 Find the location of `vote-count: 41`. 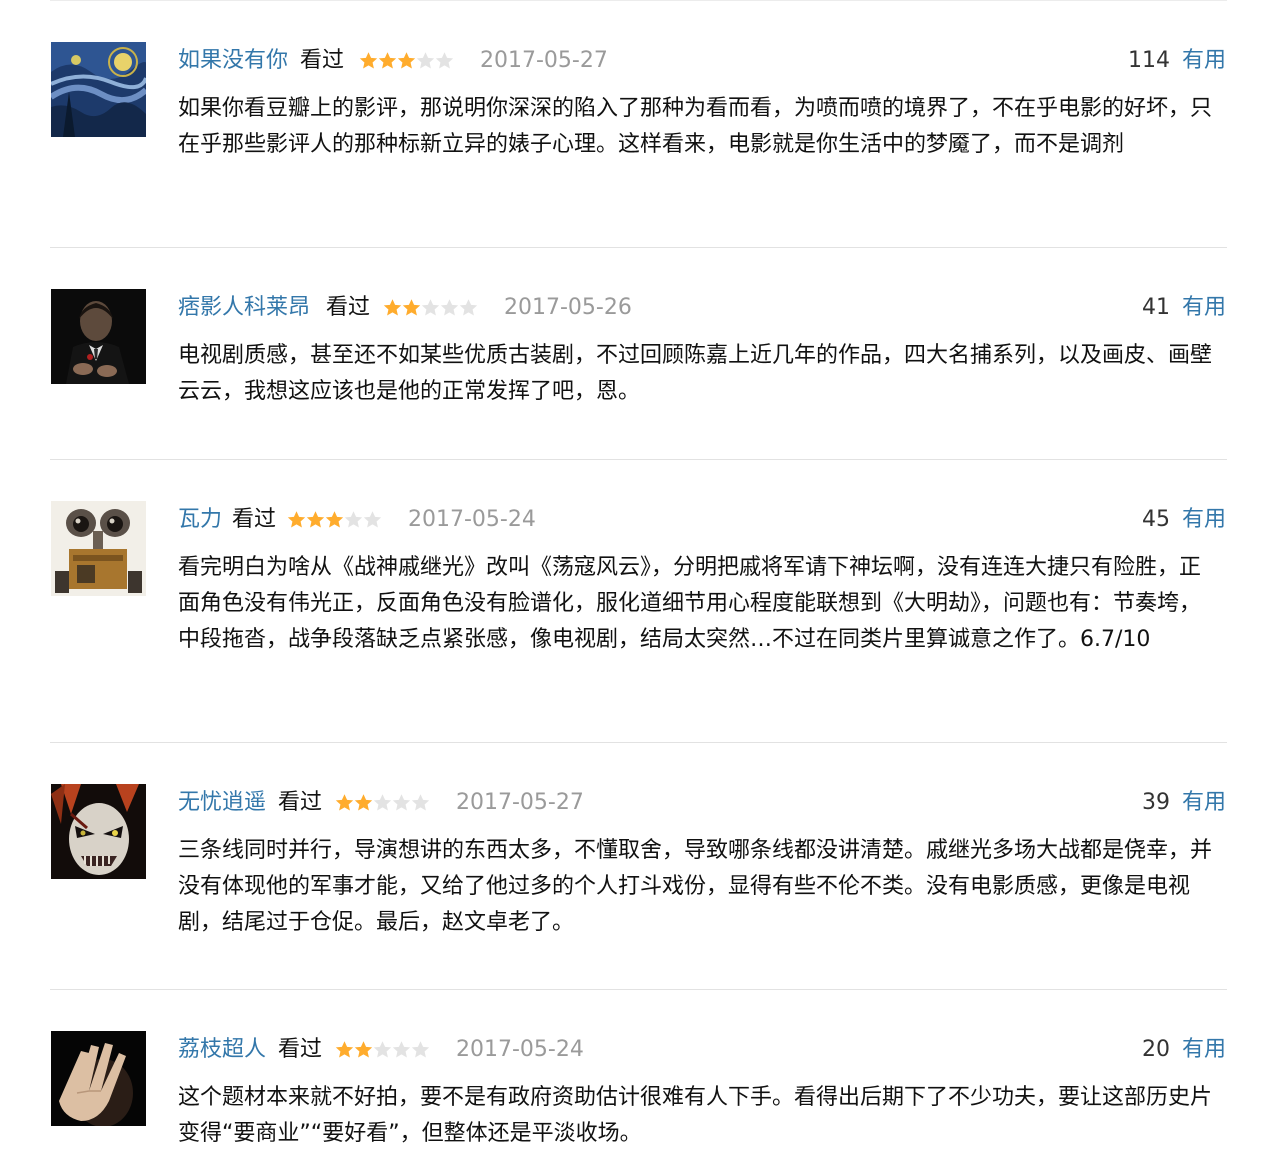

vote-count: 41 is located at coordinates (1155, 307).